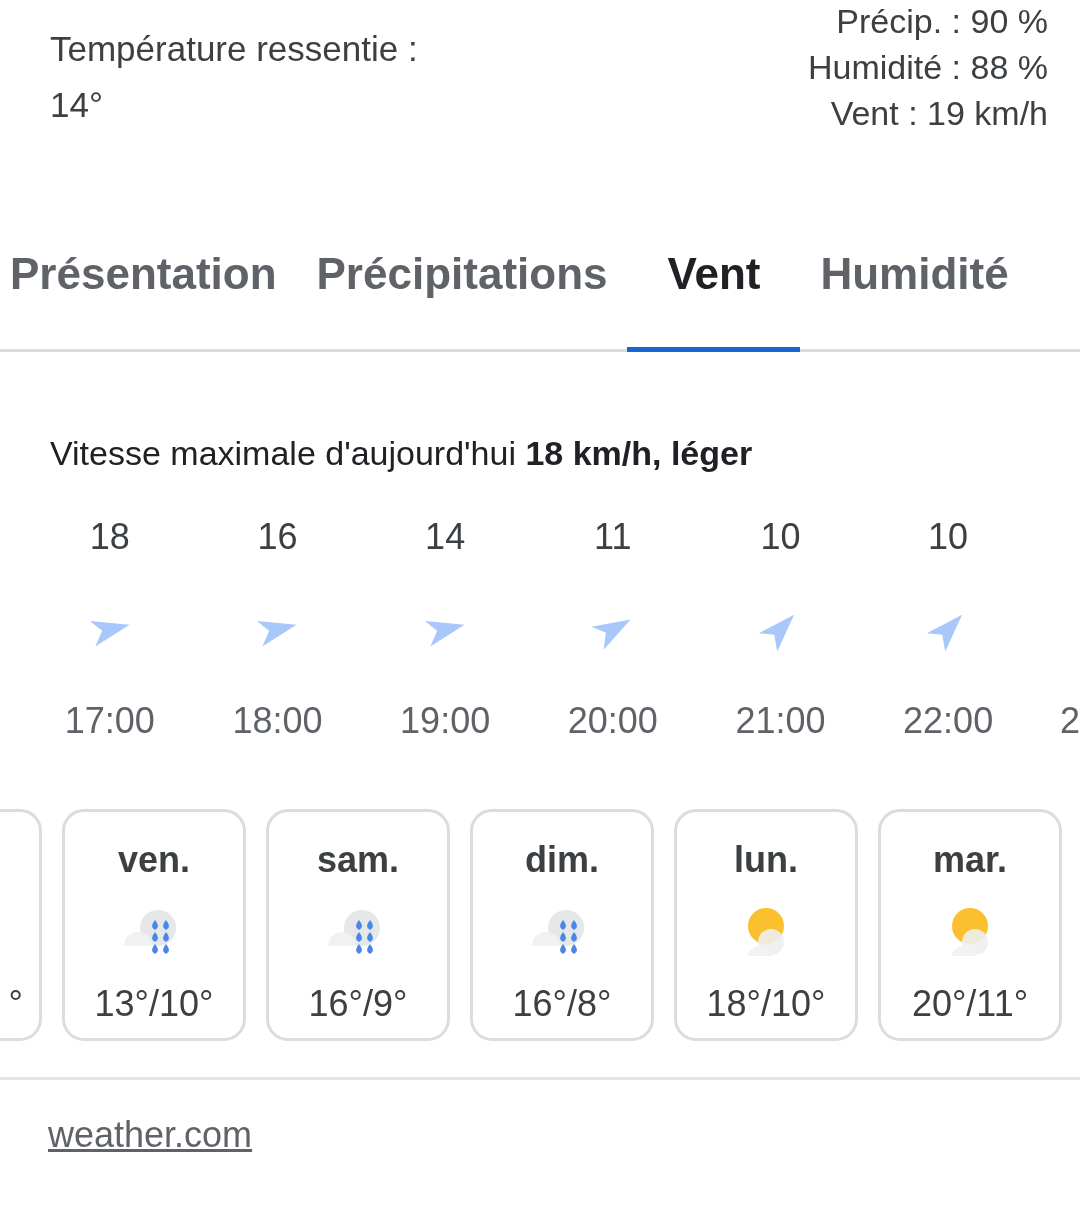 Image resolution: width=1080 pixels, height=1210 pixels. Describe the element at coordinates (148, 276) in the screenshot. I see `tab: Présentation` at that location.